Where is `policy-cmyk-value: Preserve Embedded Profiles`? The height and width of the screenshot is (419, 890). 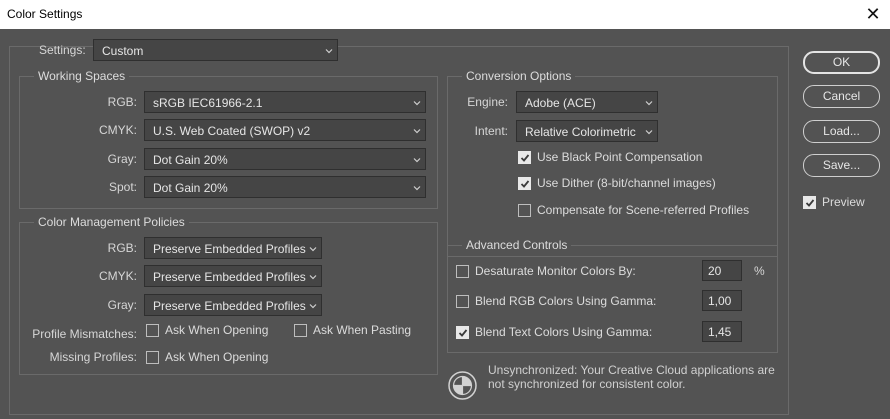
policy-cmyk-value: Preserve Embedded Profiles is located at coordinates (229, 277).